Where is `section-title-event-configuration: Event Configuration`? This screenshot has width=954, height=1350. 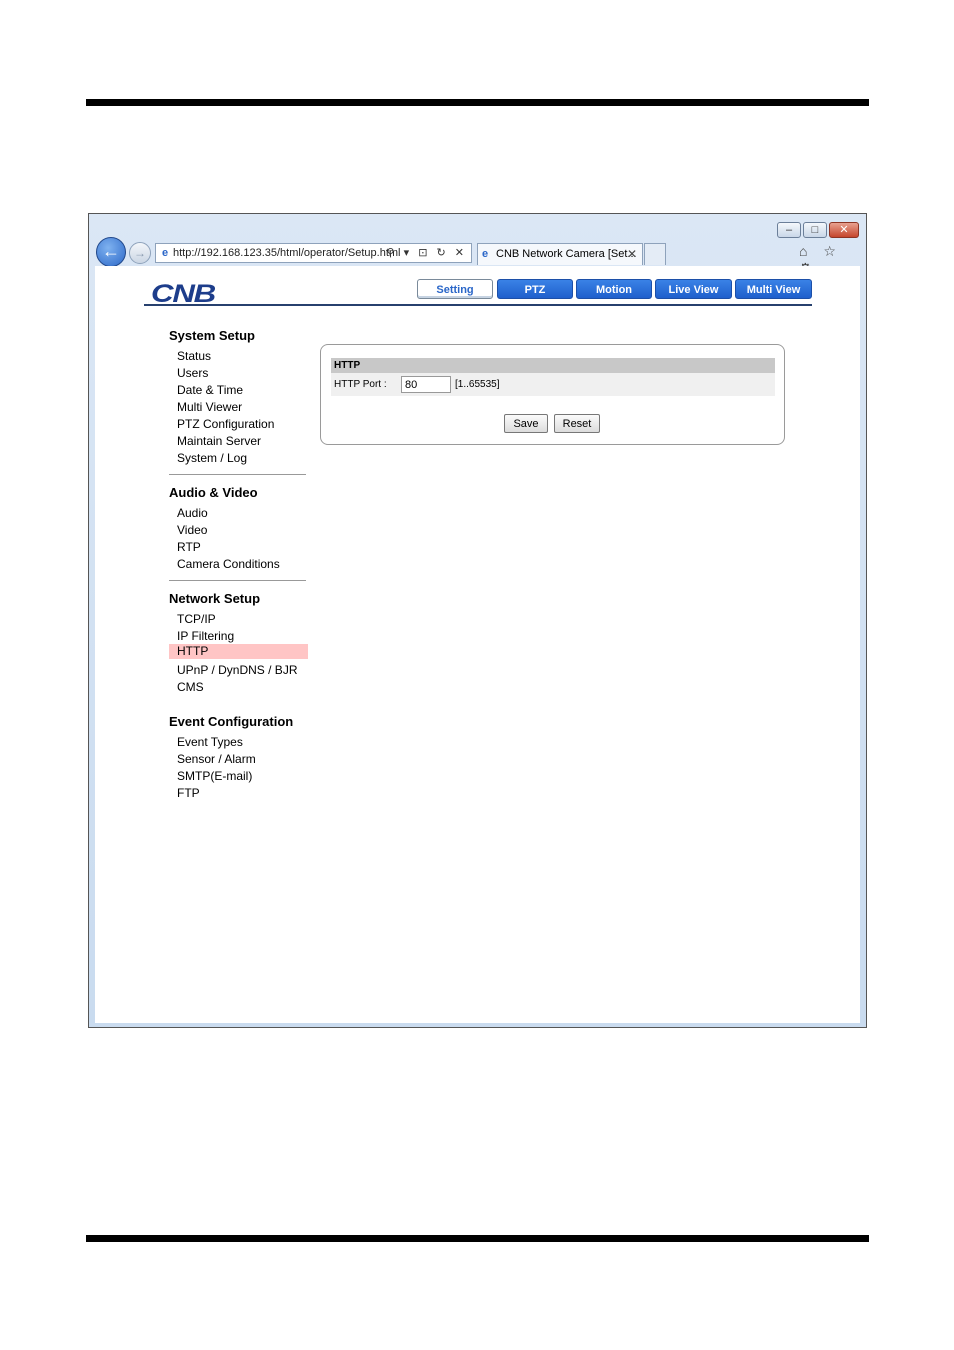 section-title-event-configuration: Event Configuration is located at coordinates (231, 721).